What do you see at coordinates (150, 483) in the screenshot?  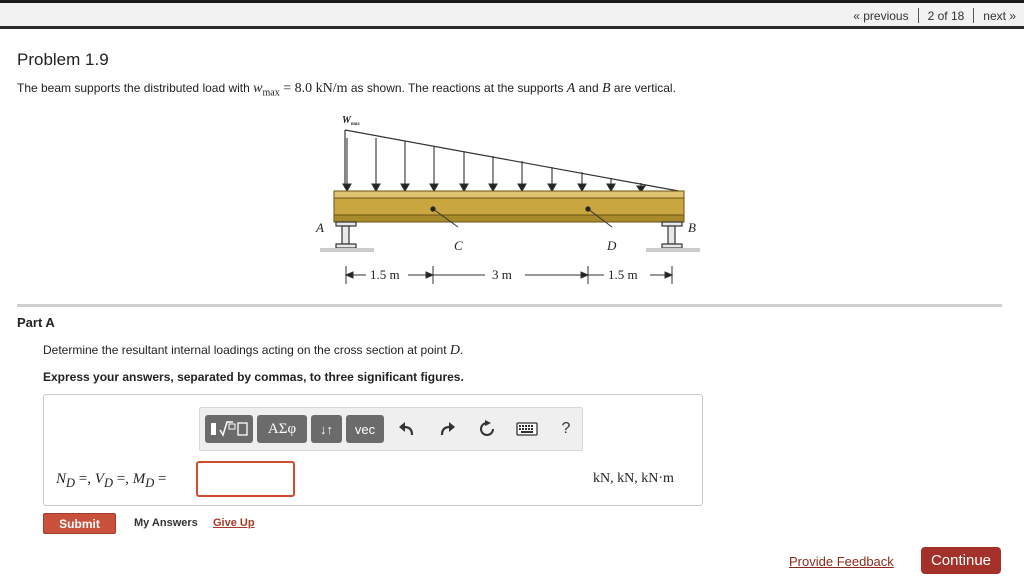 I see `label-m-sub: D` at bounding box center [150, 483].